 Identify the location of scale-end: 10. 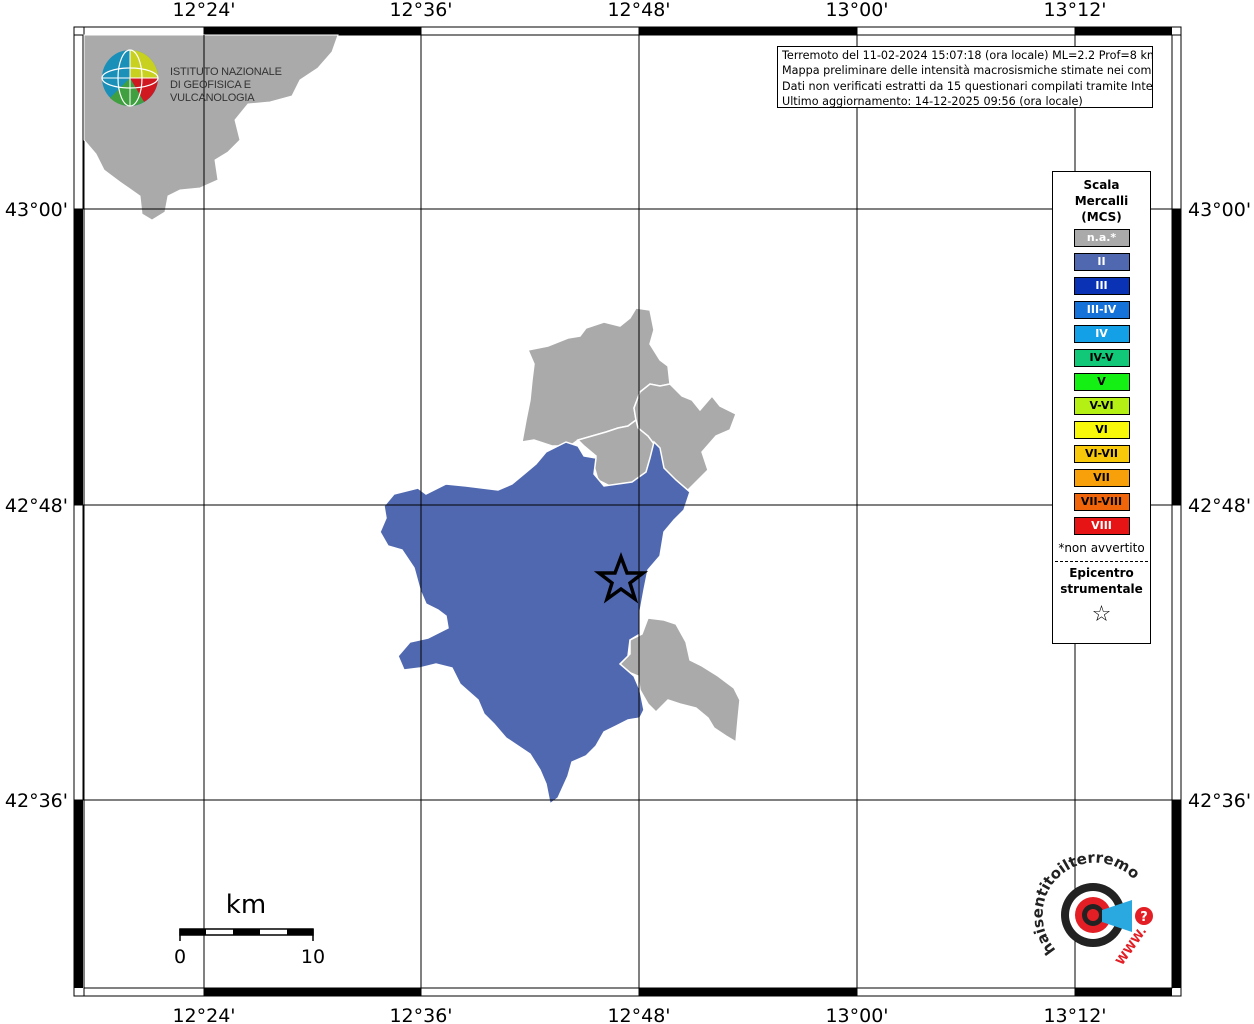
(313, 957).